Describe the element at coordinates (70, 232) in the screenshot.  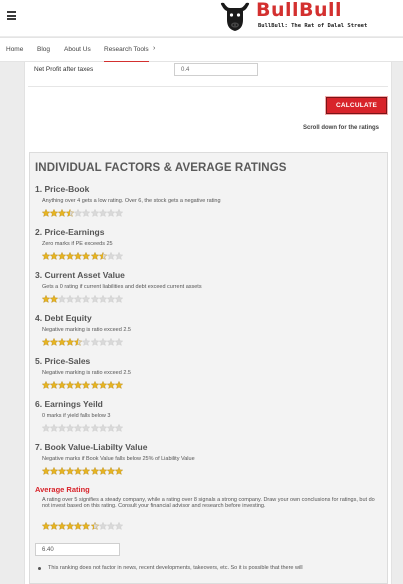
I see `factor-title: 2. Price-Earnings` at that location.